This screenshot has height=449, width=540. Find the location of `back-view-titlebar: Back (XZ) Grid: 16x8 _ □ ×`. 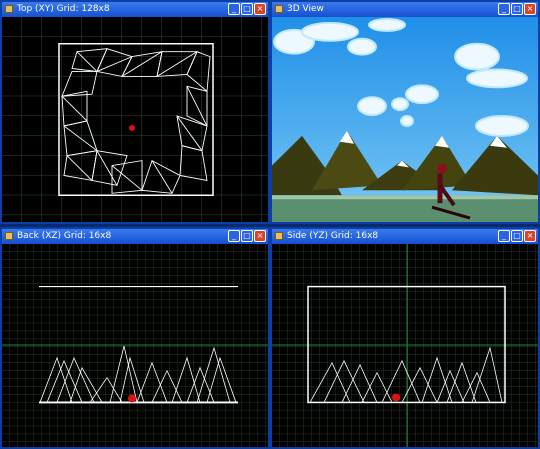

back-view-titlebar: Back (XZ) Grid: 16x8 _ □ × is located at coordinates (135, 236).